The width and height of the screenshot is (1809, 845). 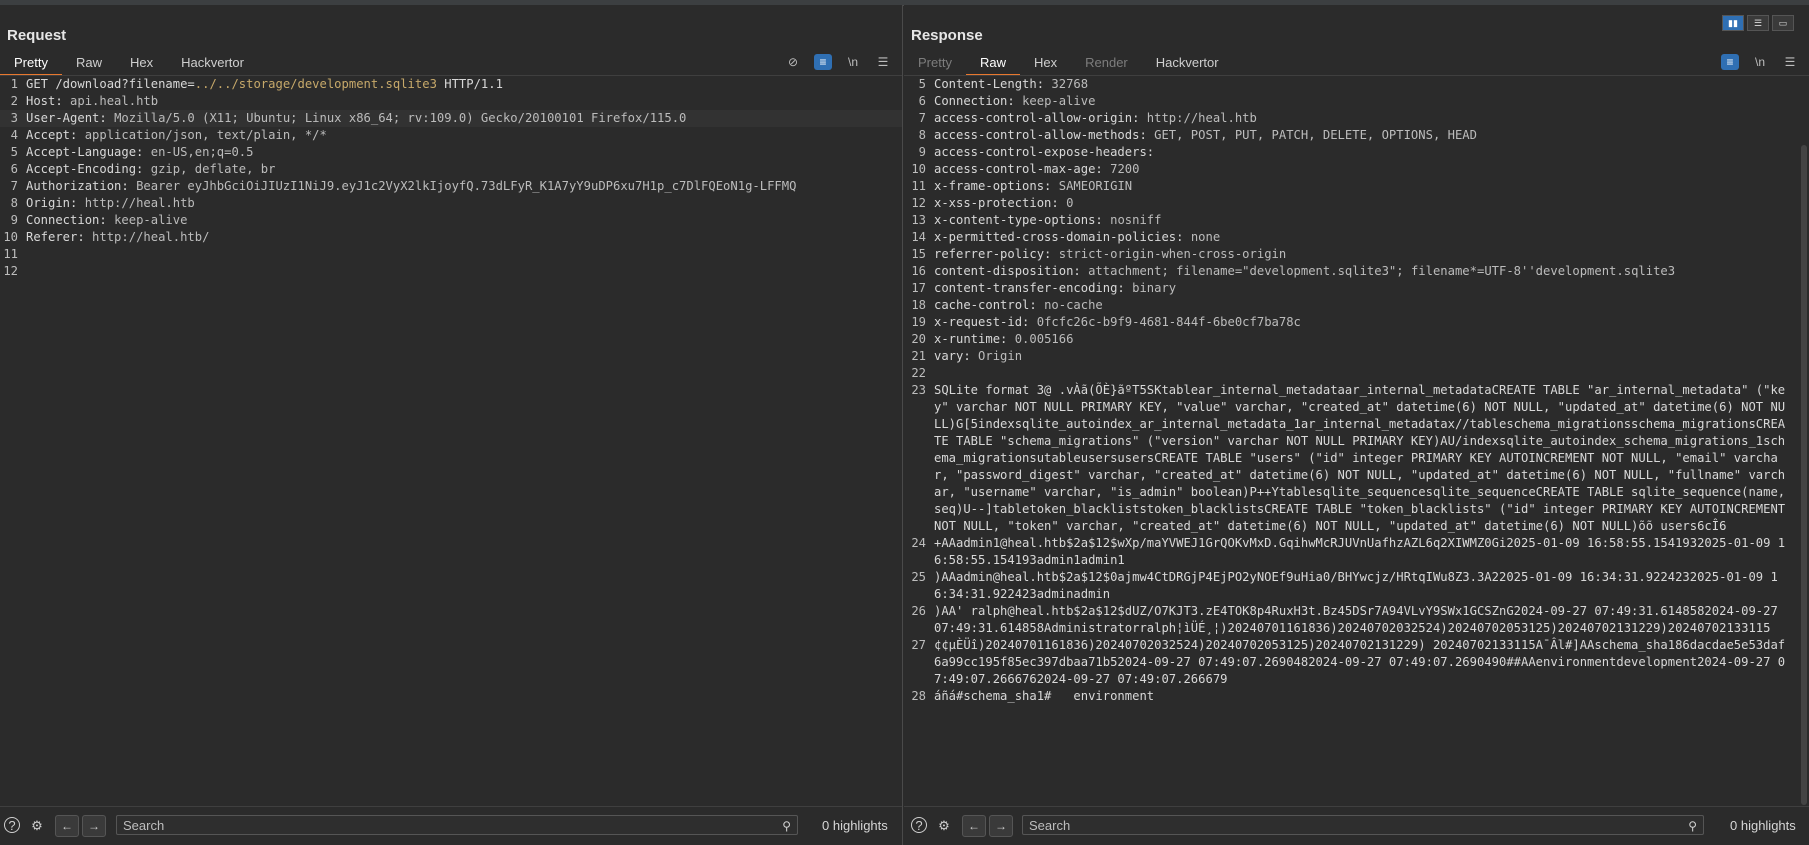 I want to click on code-token: api.heal.htb, so click(x=114, y=101).